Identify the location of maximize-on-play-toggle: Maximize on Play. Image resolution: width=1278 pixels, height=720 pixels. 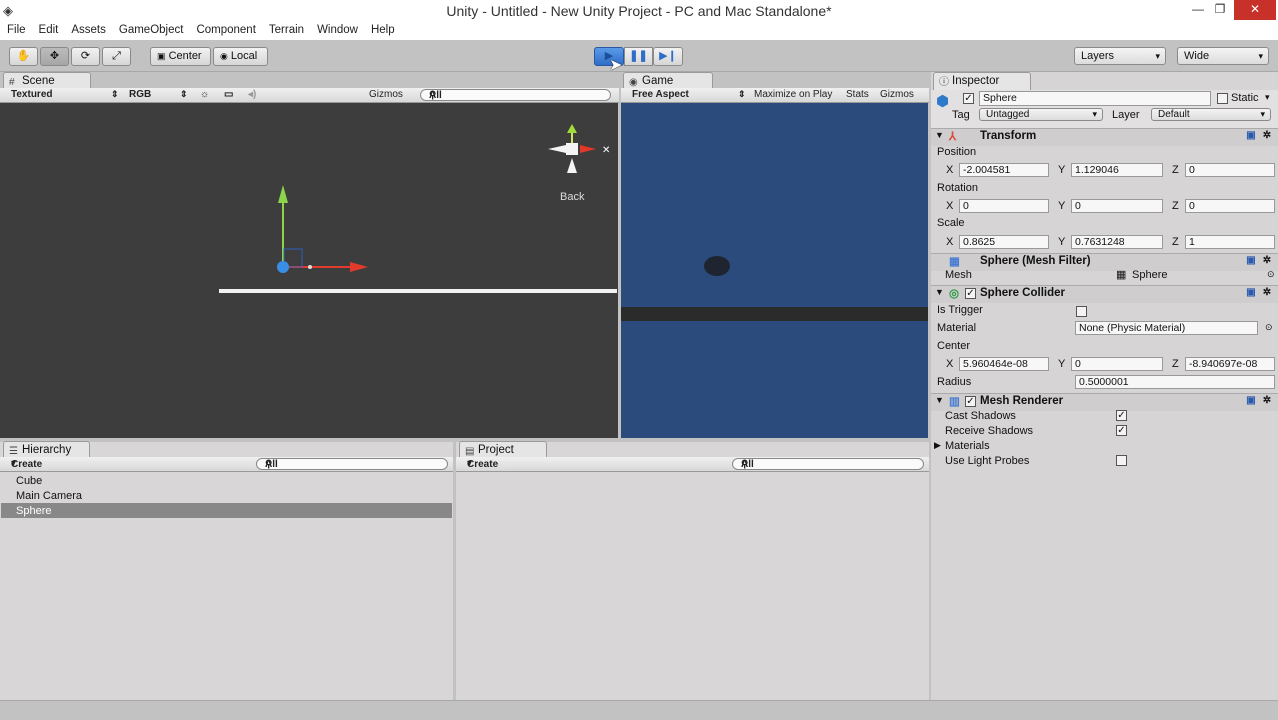
(793, 94).